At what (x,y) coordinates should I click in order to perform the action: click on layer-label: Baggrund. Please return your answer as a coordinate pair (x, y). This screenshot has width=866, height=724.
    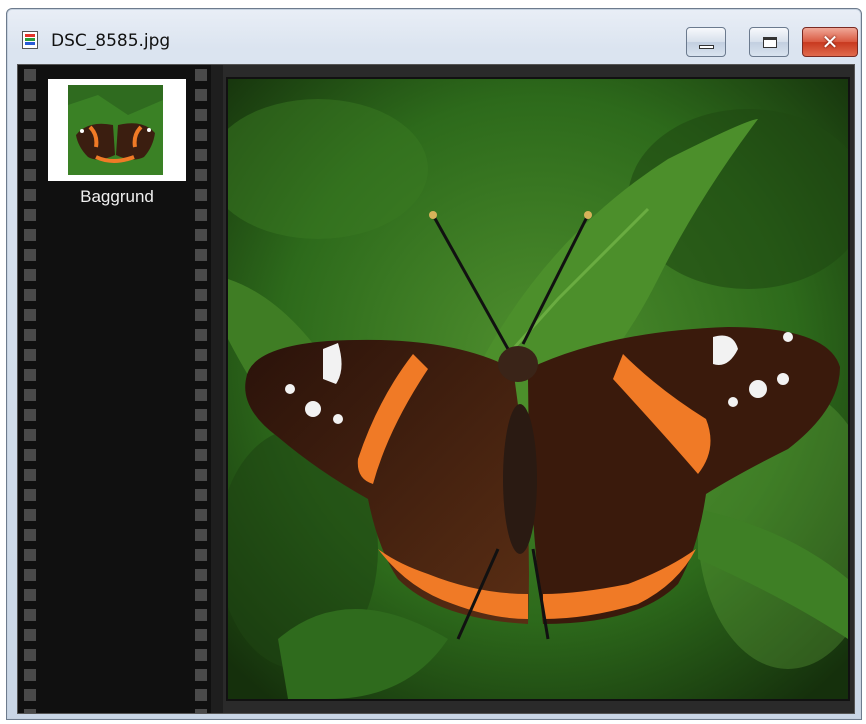
    Looking at the image, I should click on (117, 196).